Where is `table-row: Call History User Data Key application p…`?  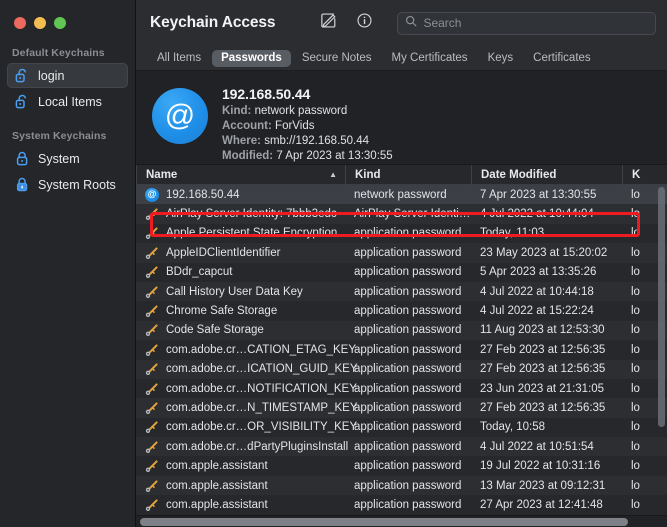
table-row: Call History User Data Key application p… is located at coordinates (401, 291).